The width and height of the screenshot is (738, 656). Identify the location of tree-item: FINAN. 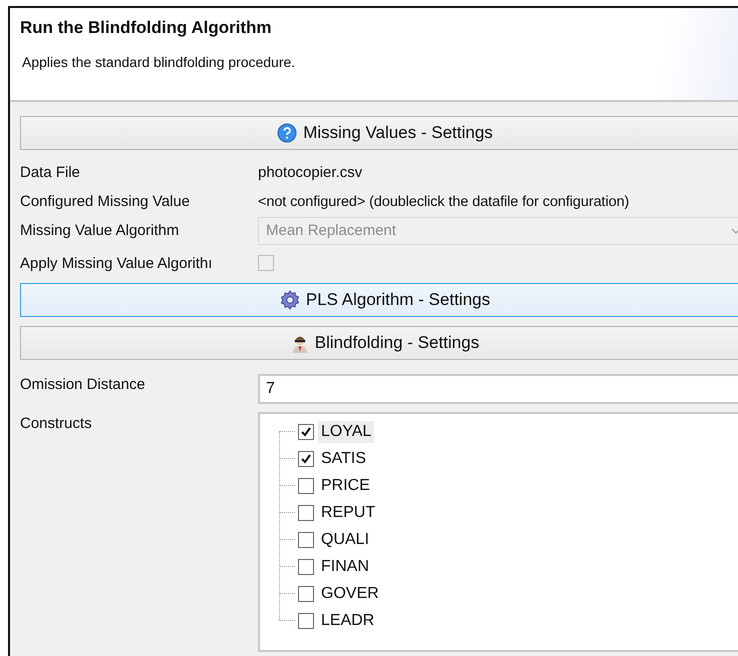
(345, 567).